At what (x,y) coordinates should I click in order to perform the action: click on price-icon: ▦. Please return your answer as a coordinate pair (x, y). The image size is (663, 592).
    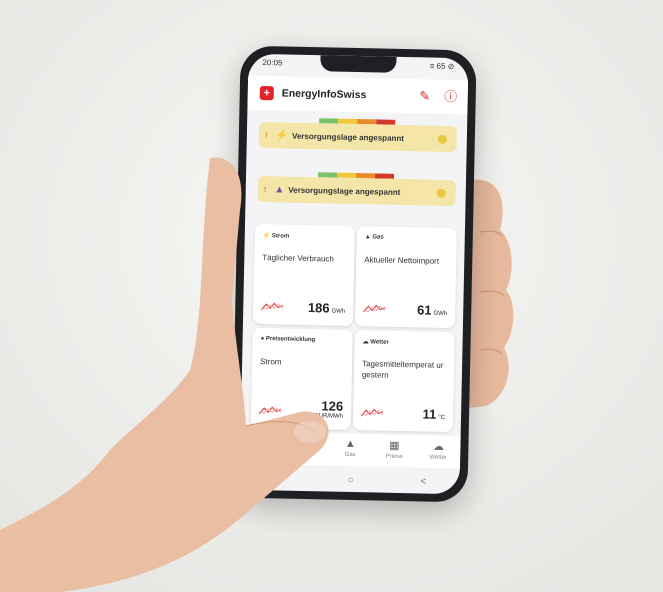
    Looking at the image, I should click on (394, 445).